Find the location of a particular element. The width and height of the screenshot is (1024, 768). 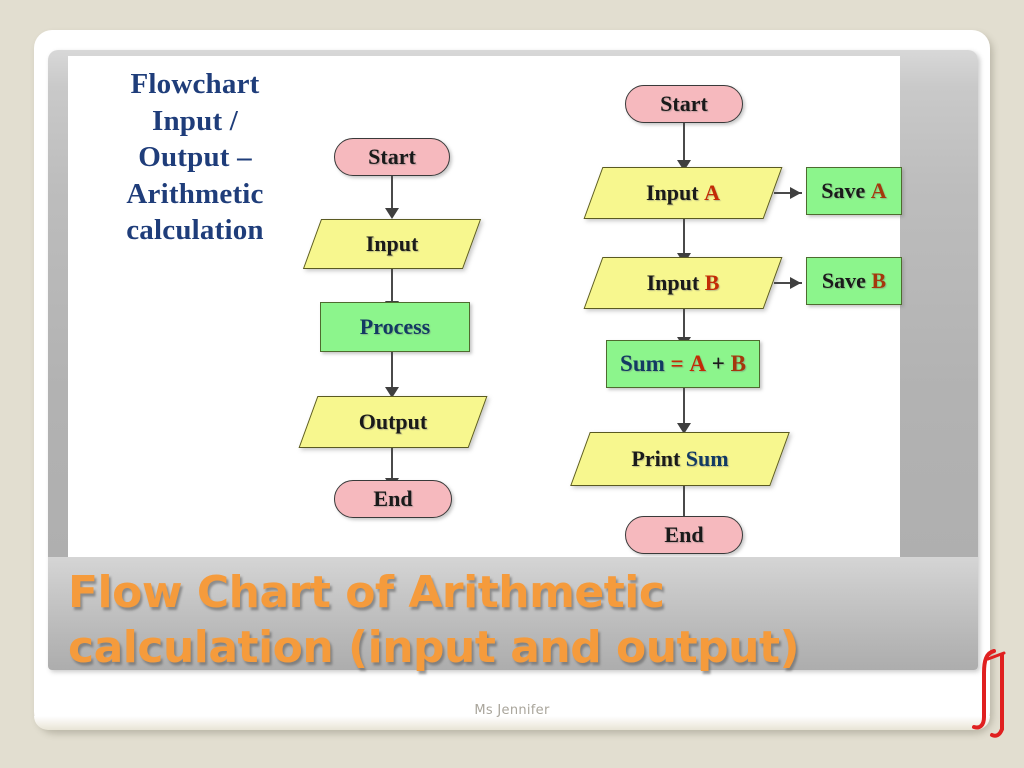

input-word-b: Input is located at coordinates (673, 282).